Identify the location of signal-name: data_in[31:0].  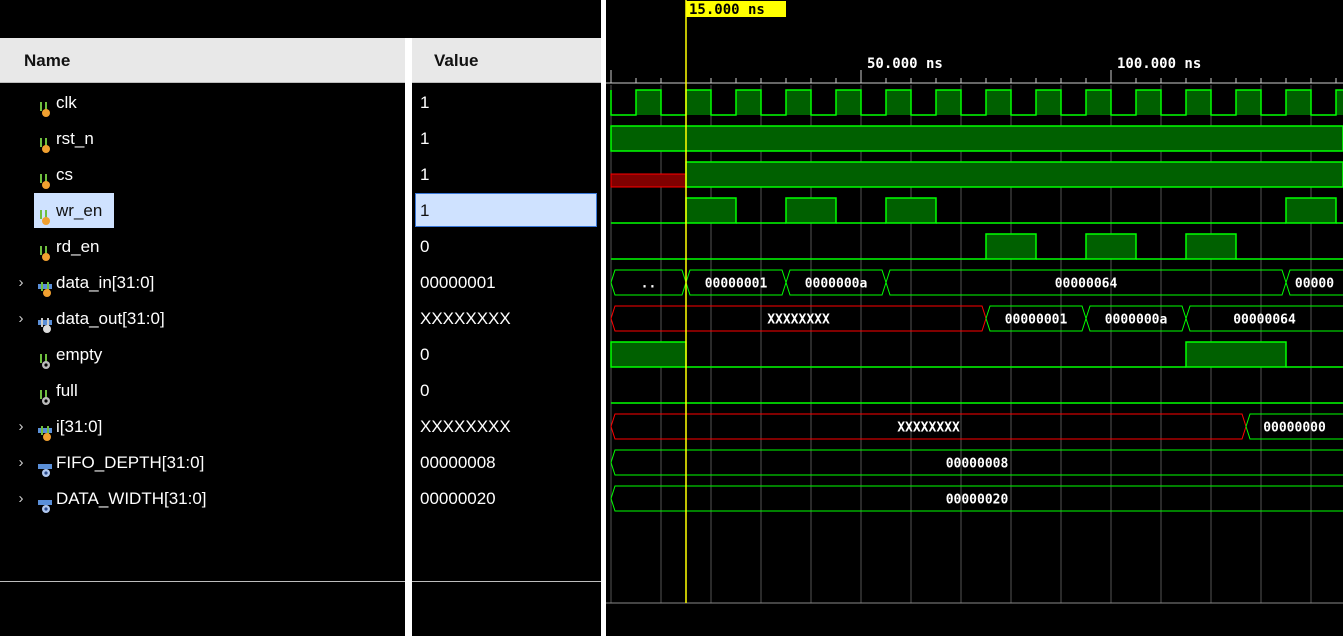
(105, 282).